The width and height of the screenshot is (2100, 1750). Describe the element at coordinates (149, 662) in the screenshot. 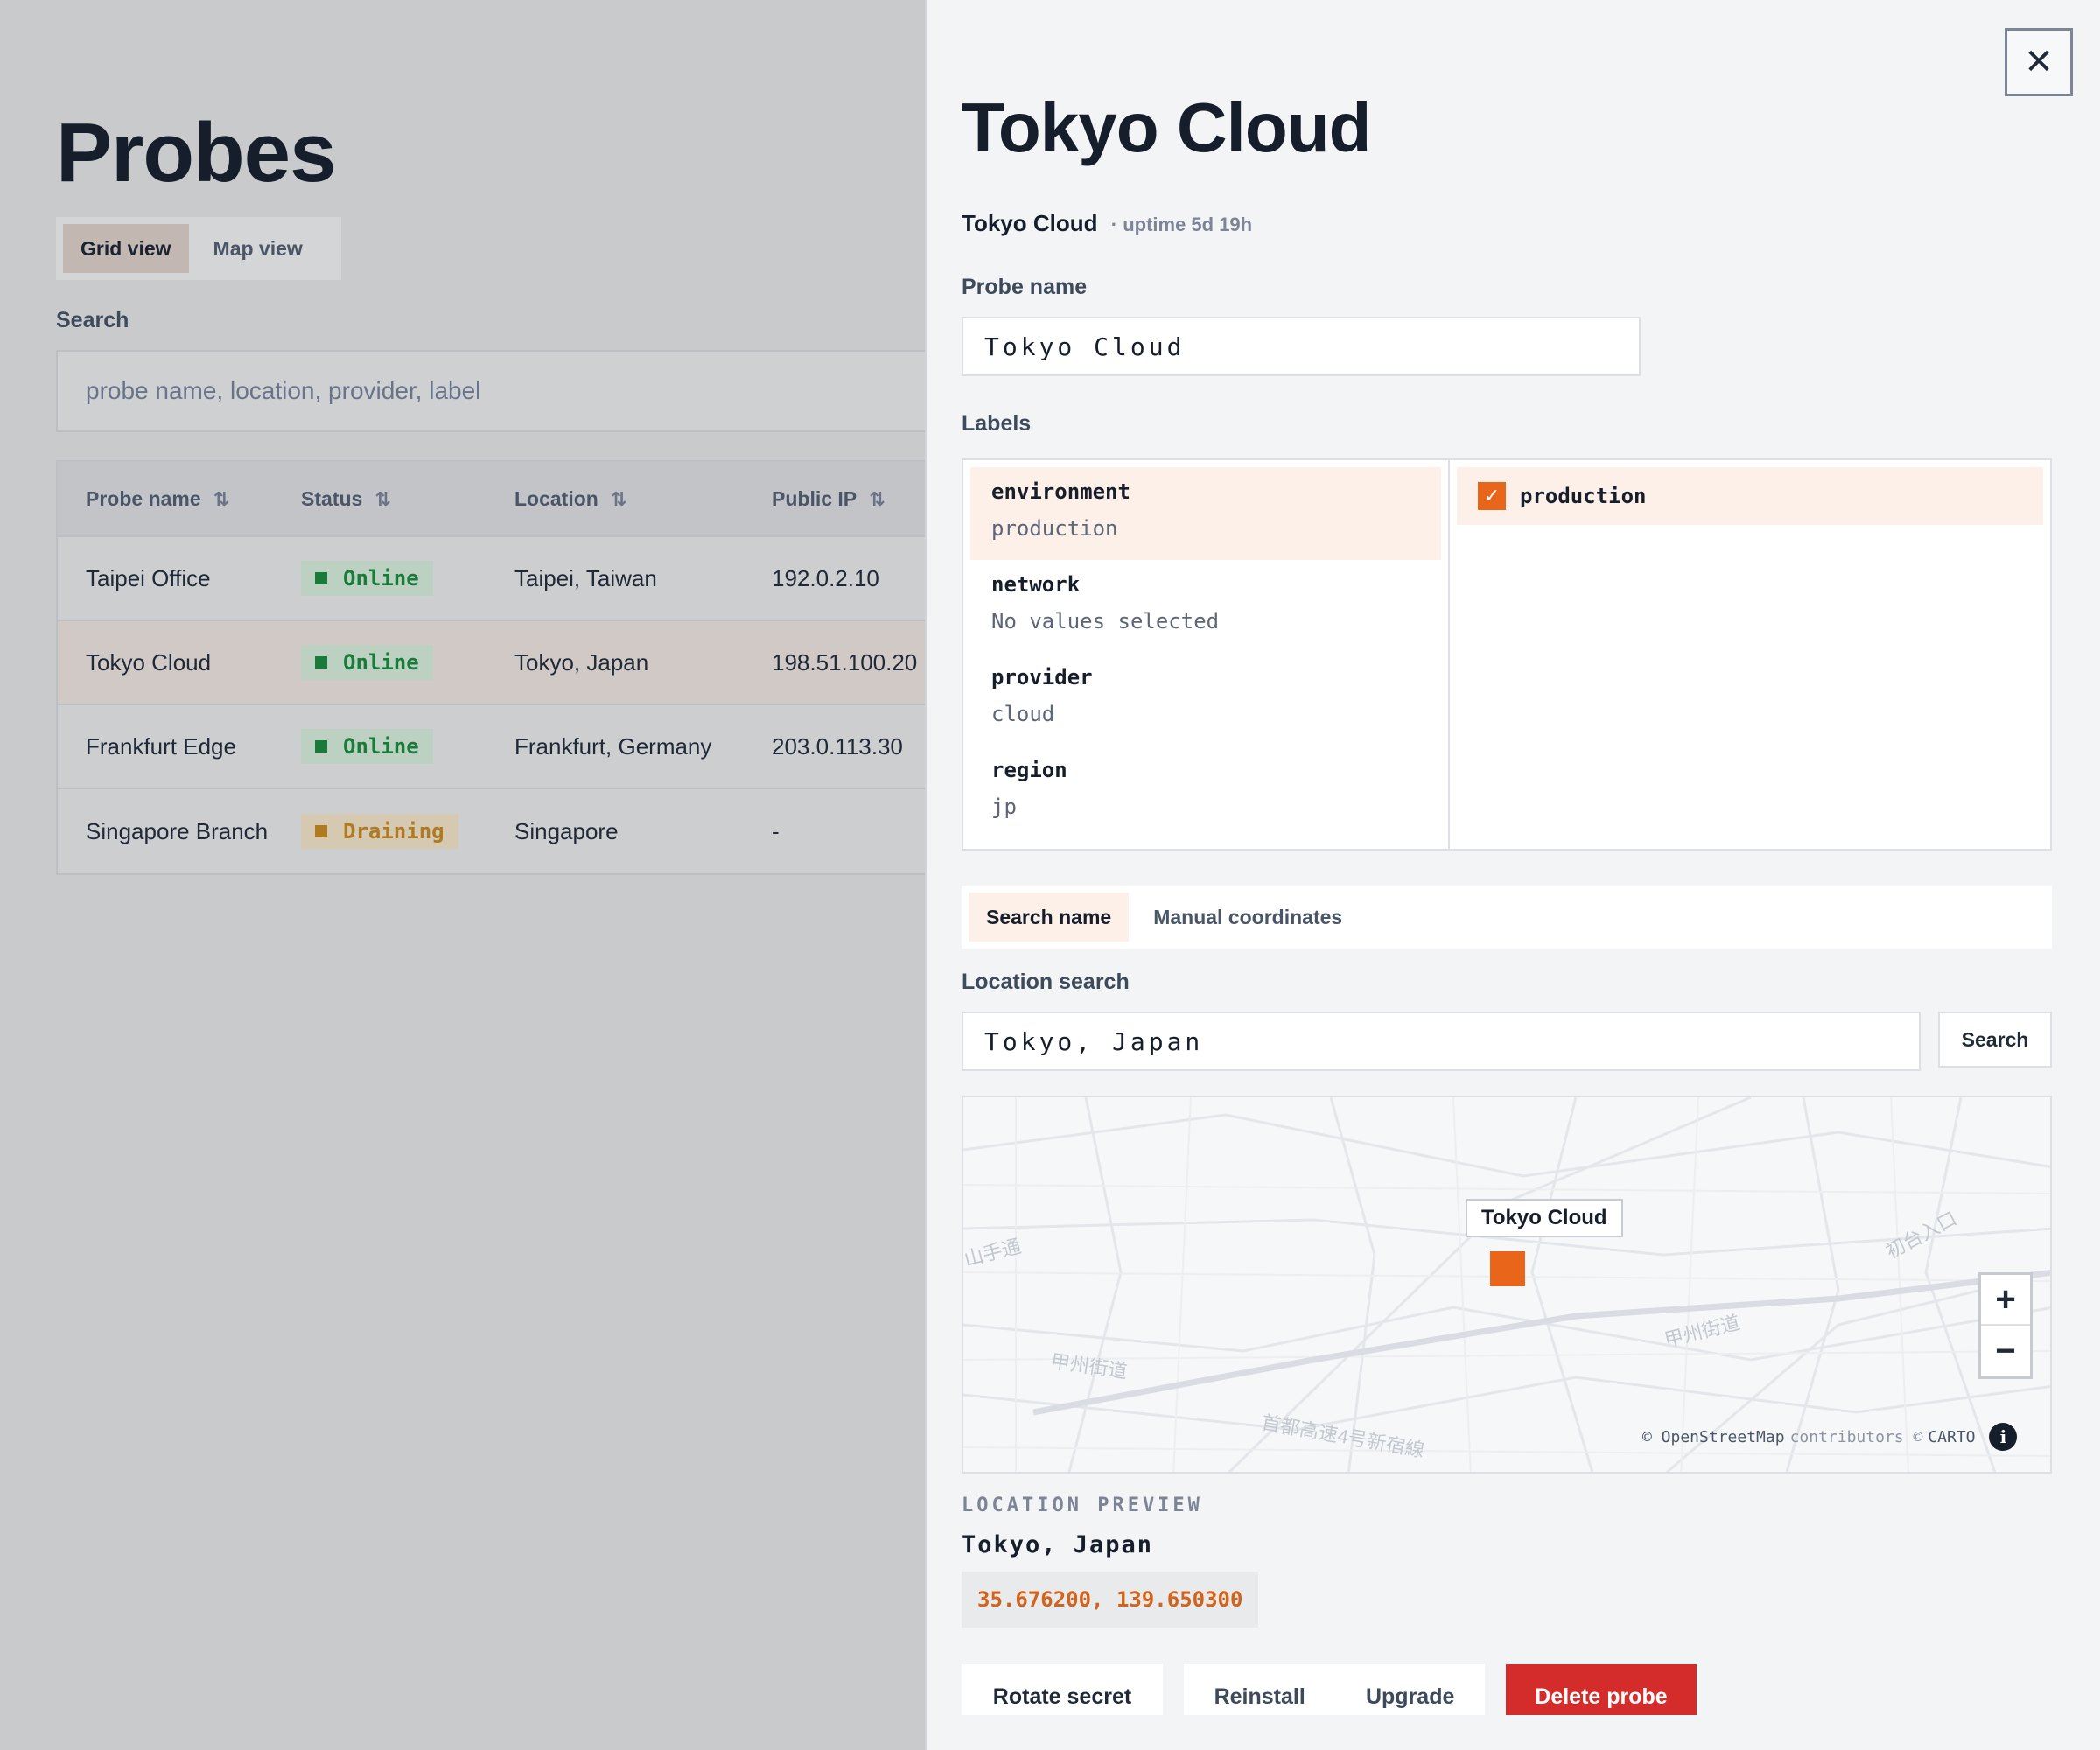

I see `cell-probe-name: Tokyo Cloud` at that location.